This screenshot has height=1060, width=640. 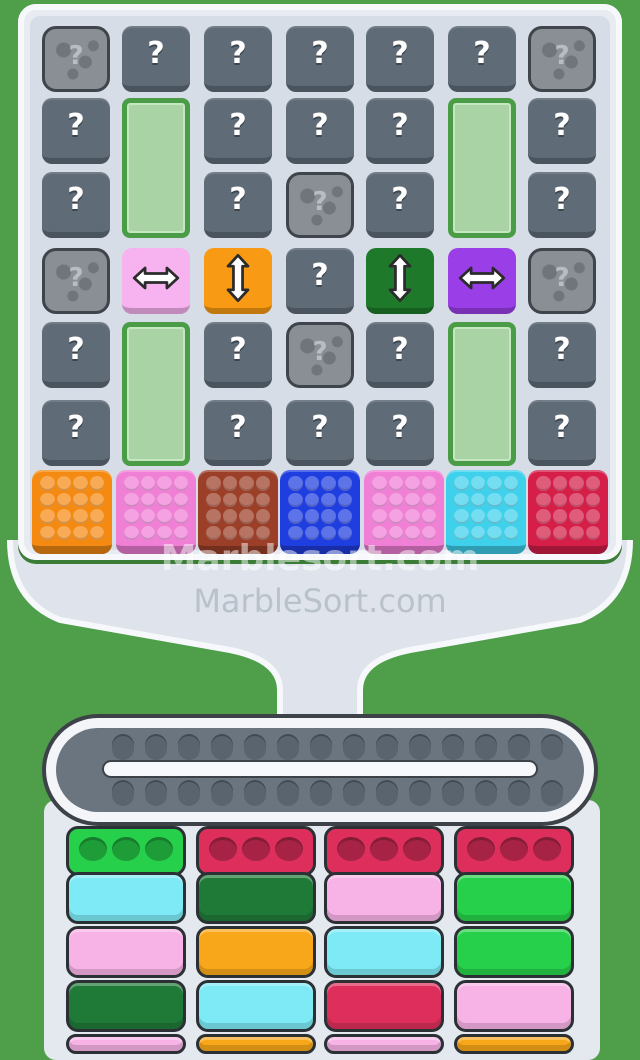 I want to click on watermark-secondary: MarbleSort.com, so click(x=320, y=601).